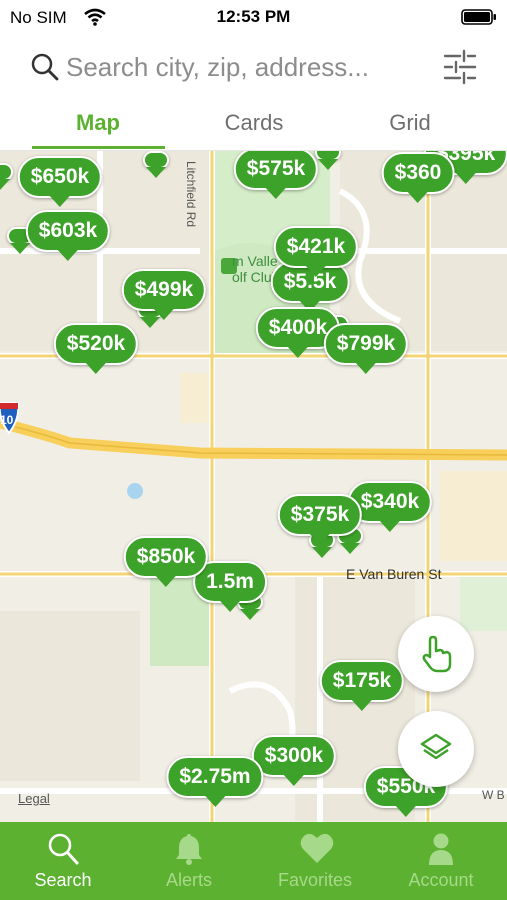 The height and width of the screenshot is (900, 507). I want to click on price-pin: $603k, so click(68, 231).